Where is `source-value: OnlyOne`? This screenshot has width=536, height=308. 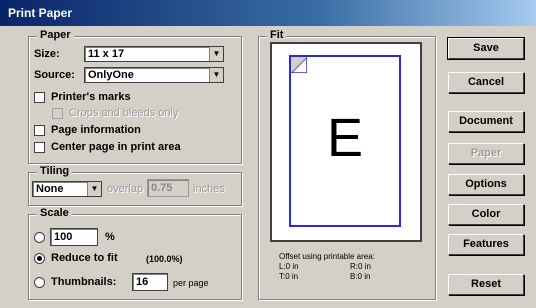
source-value: OnlyOne is located at coordinates (111, 75).